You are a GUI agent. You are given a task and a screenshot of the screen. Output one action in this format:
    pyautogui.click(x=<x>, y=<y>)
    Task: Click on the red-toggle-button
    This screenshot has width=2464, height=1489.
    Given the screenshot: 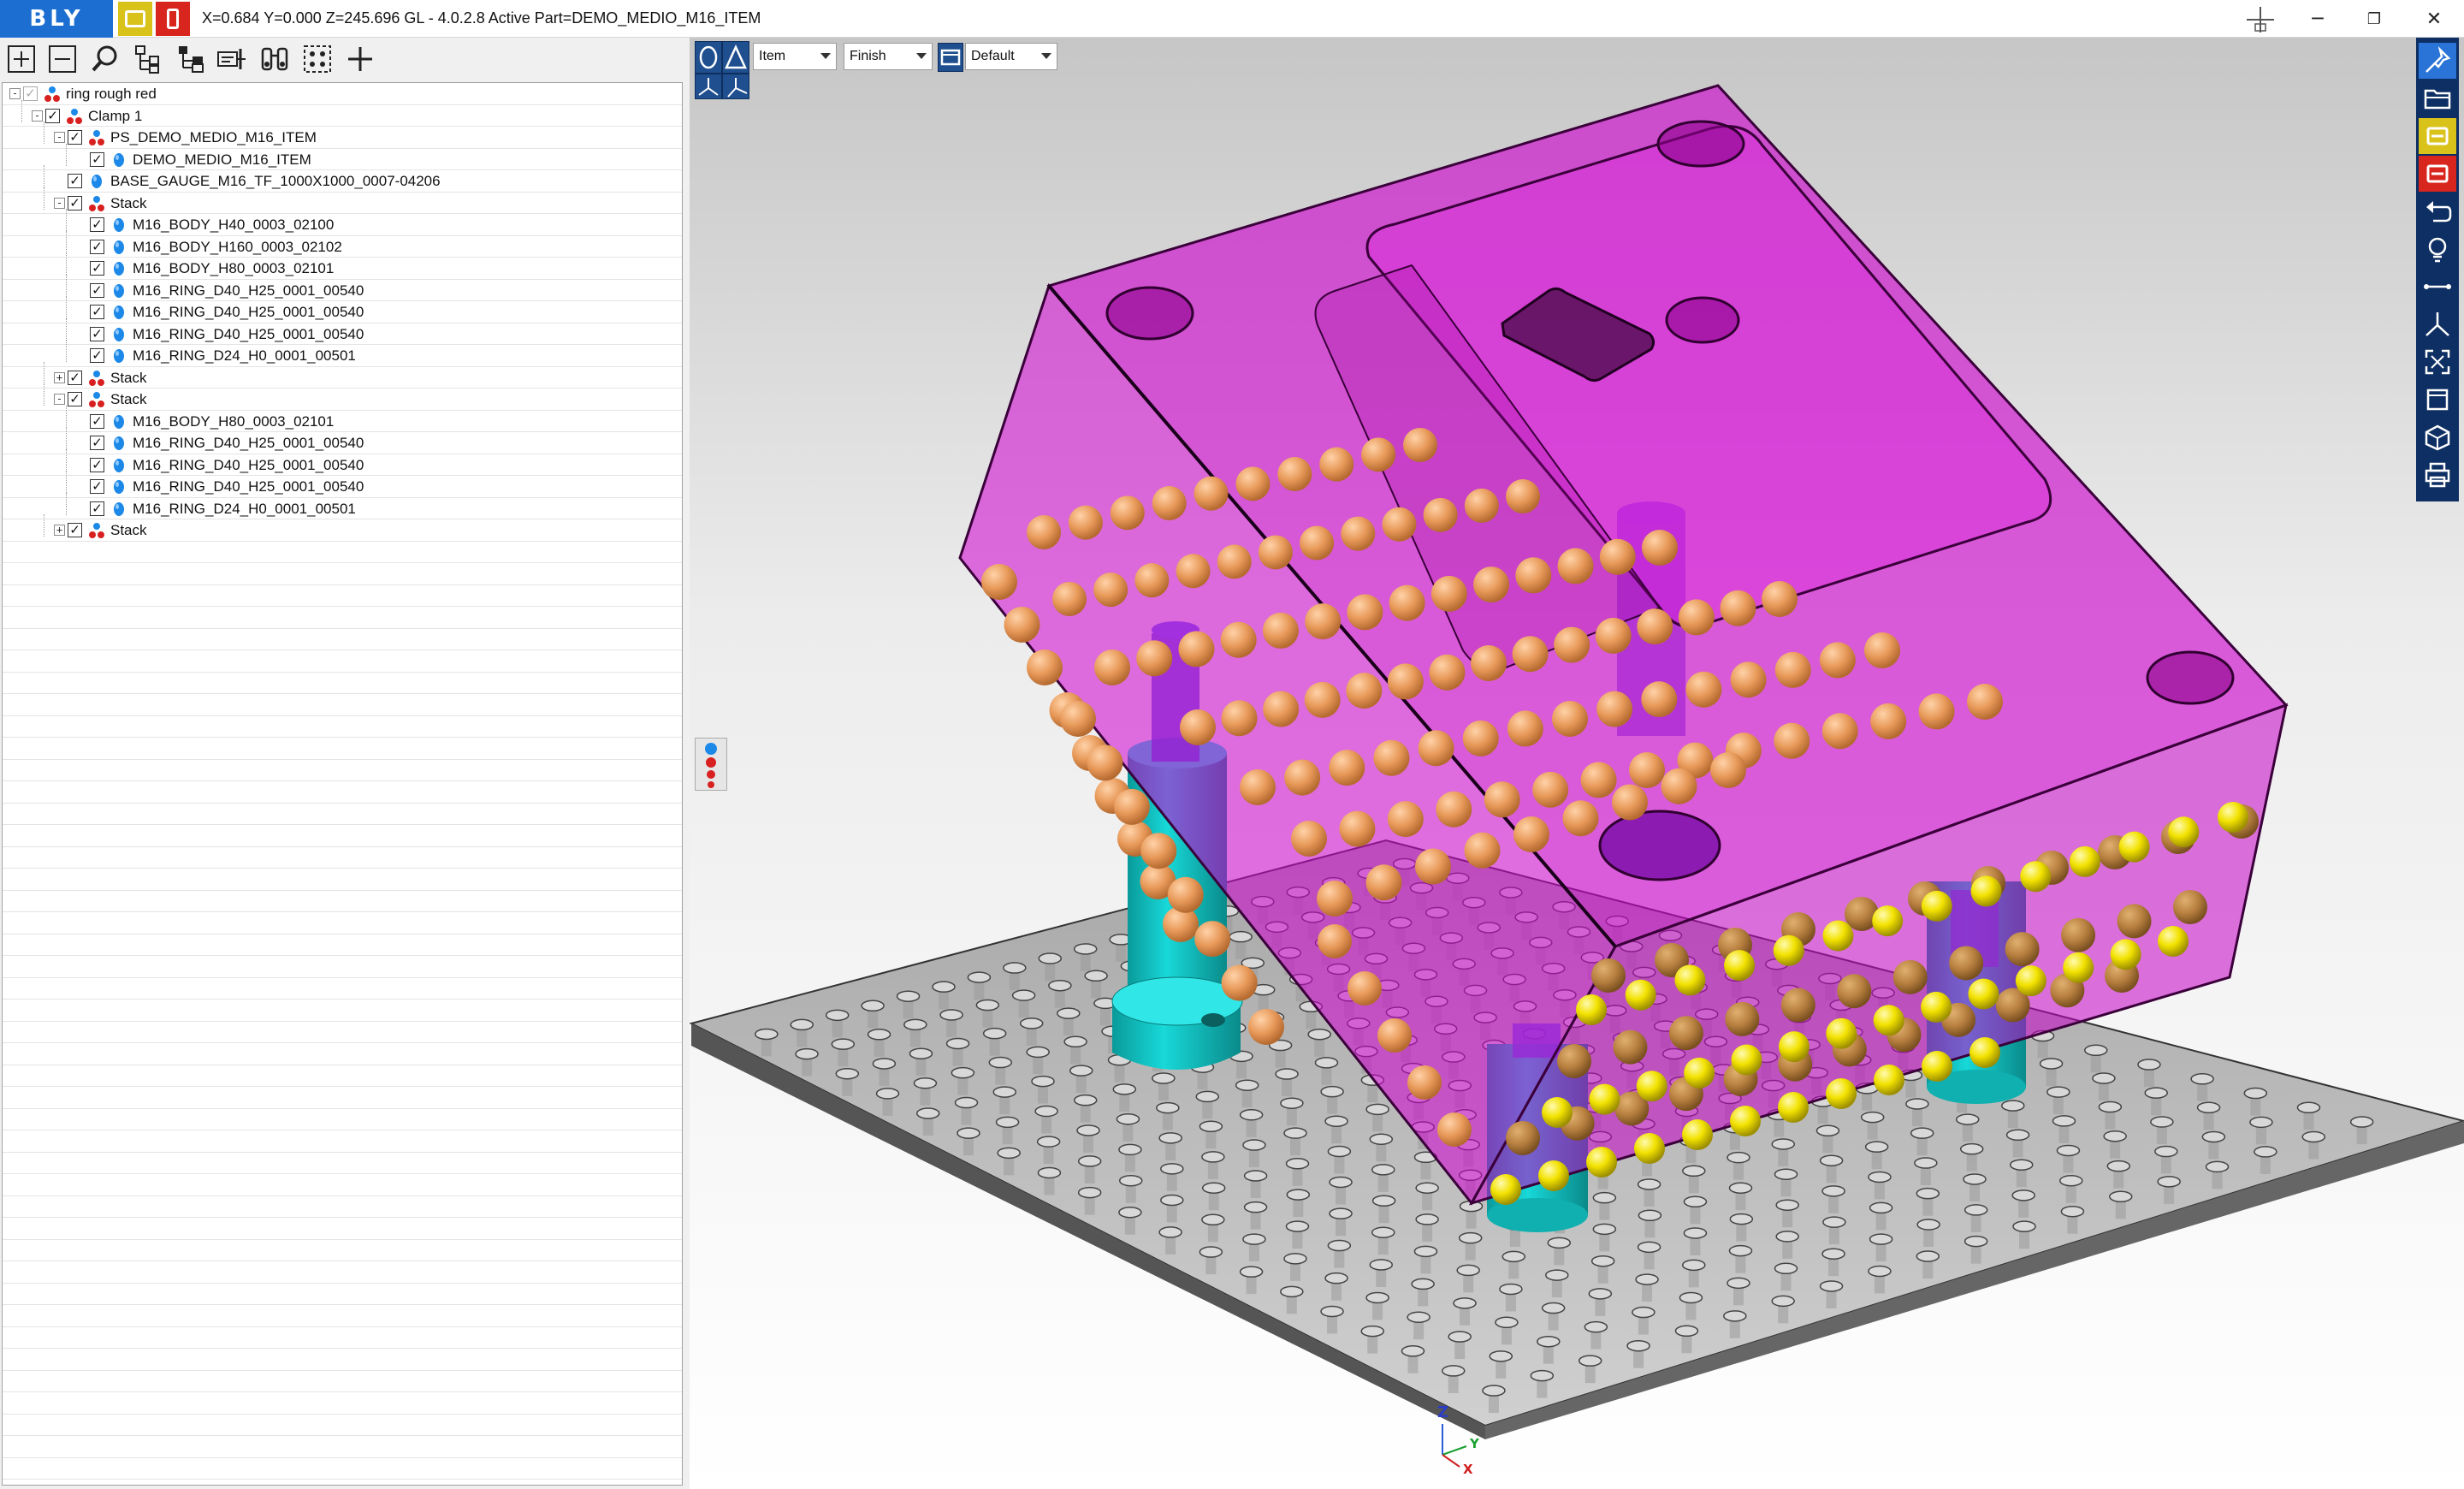 What is the action you would take?
    pyautogui.click(x=2437, y=174)
    